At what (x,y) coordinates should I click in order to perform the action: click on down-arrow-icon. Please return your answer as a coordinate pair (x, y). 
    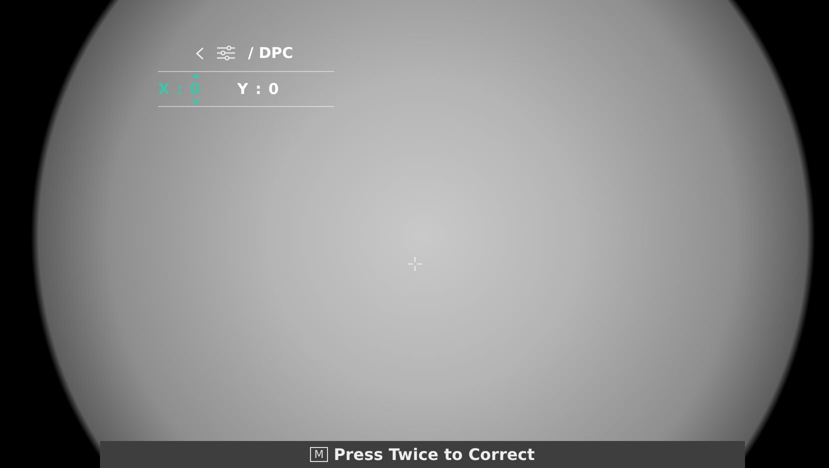
    Looking at the image, I should click on (196, 103).